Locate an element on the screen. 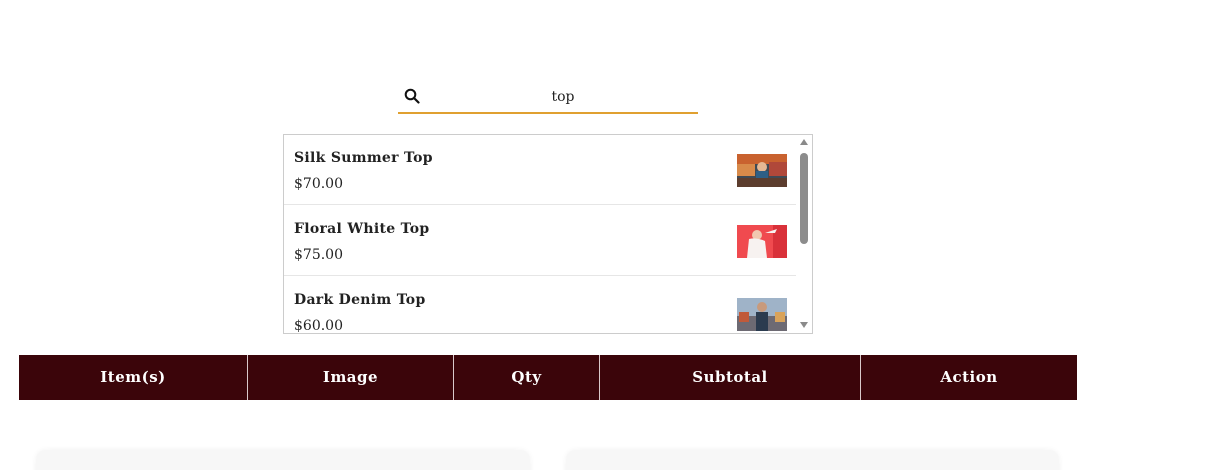 This screenshot has width=1215, height=470. result-name: Dark Denim Top is located at coordinates (360, 300).